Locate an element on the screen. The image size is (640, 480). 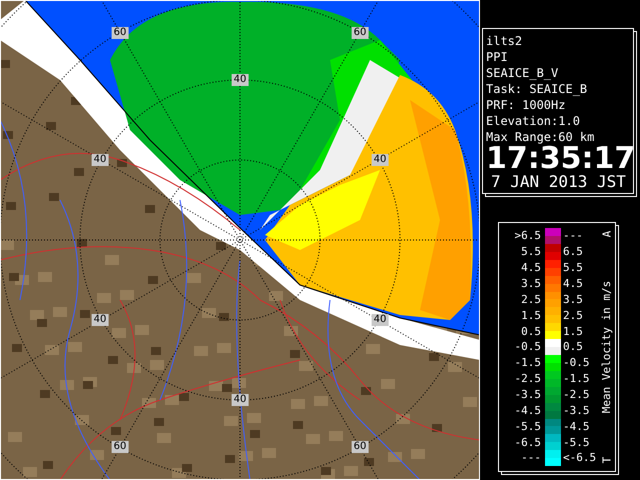
info-line: PPI is located at coordinates (497, 57).